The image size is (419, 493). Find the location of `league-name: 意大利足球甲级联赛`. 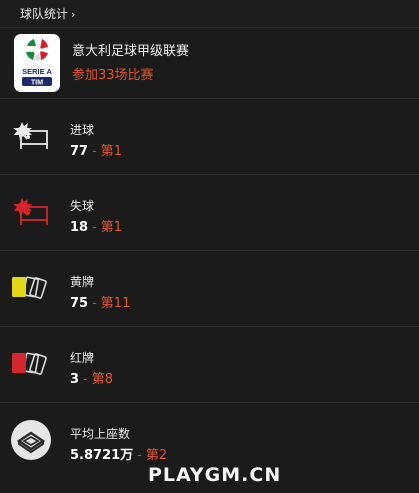

league-name: 意大利足球甲级联赛 is located at coordinates (131, 51).